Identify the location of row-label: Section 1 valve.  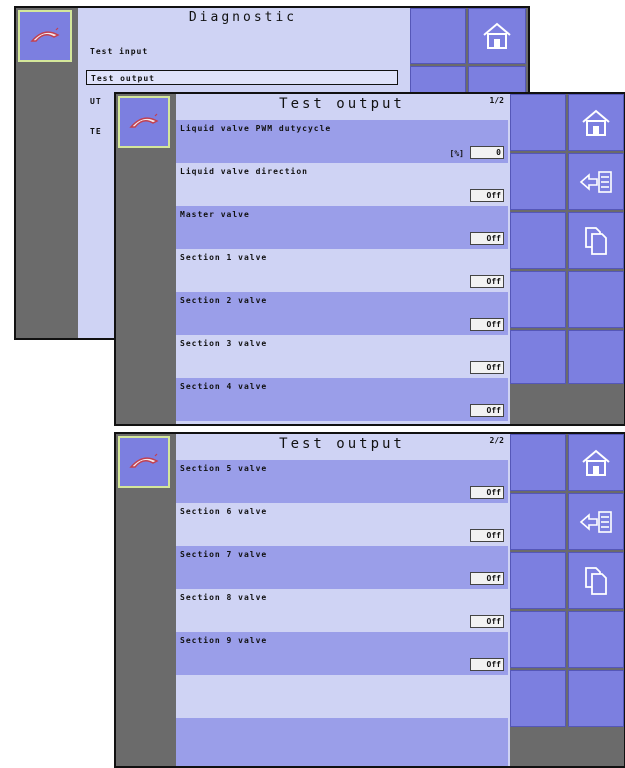
(224, 257).